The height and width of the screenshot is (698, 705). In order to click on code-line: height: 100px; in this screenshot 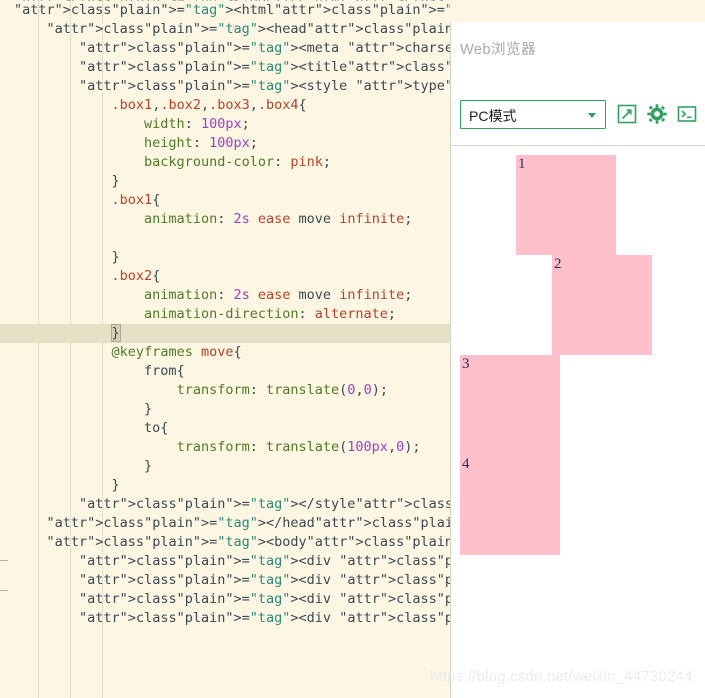, I will do `click(225, 143)`.